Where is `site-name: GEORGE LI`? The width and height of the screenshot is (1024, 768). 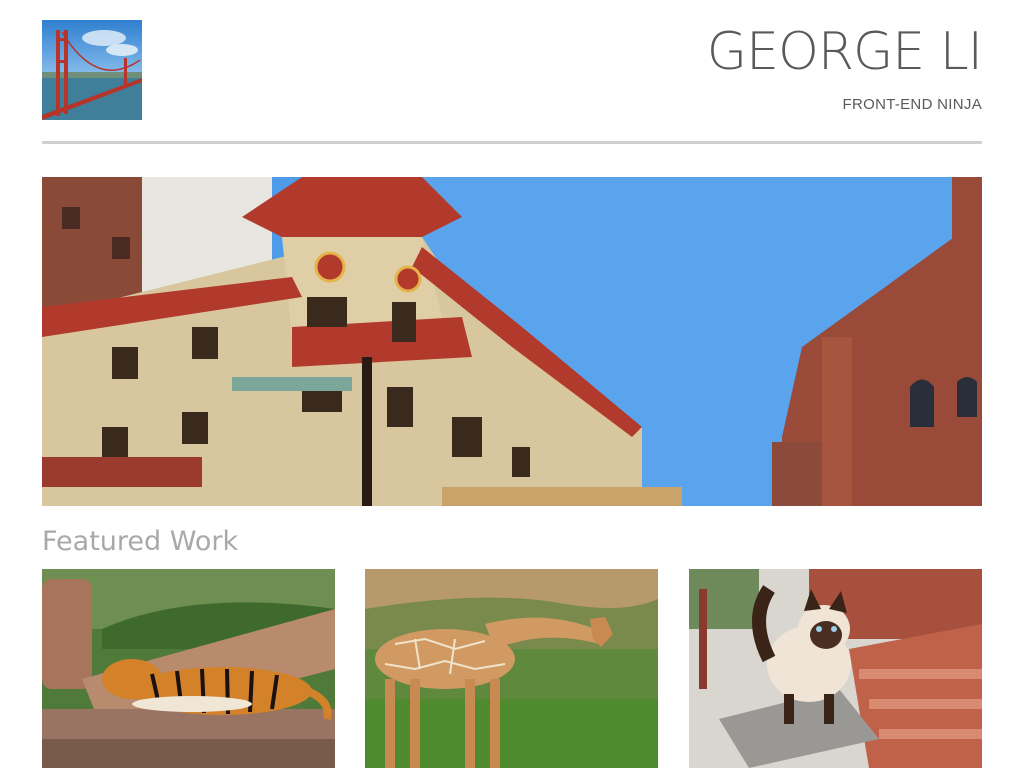 site-name: GEORGE LI is located at coordinates (844, 52).